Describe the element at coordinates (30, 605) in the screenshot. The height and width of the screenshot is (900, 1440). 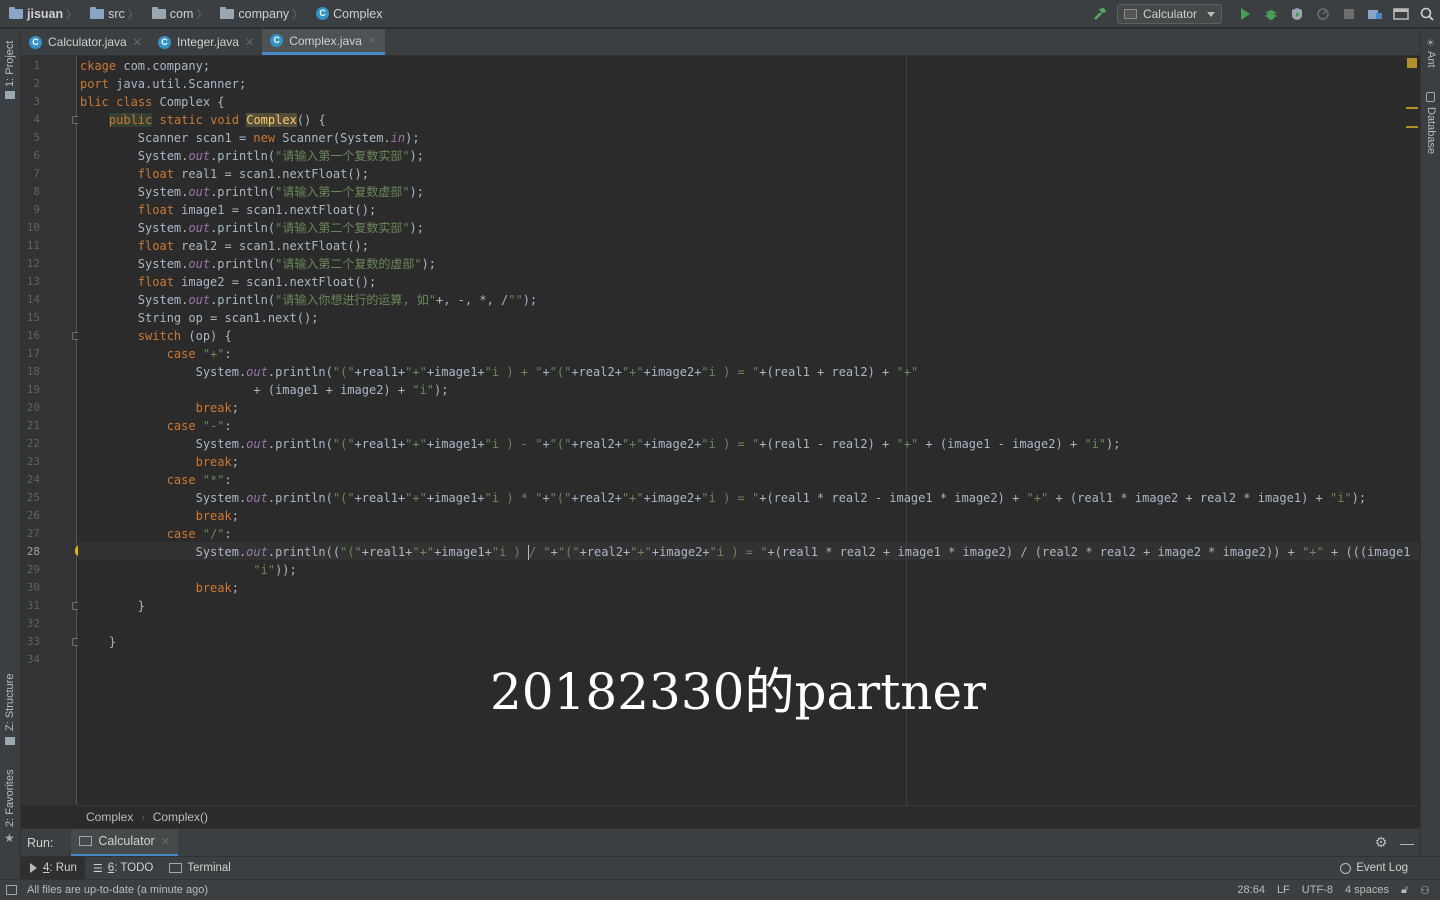
I see `line-number: 31` at that location.